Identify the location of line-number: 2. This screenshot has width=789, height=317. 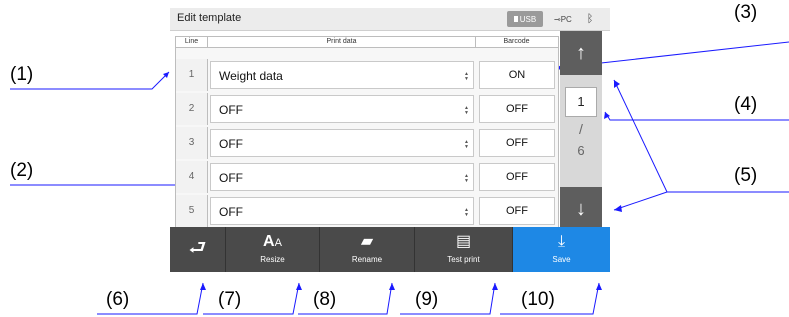
(192, 109).